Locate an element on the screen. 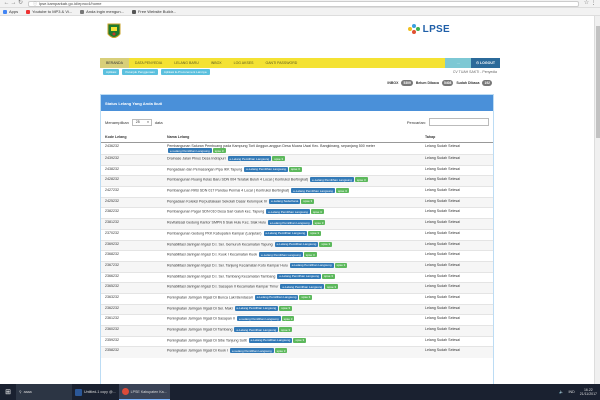 The width and height of the screenshot is (600, 400). page-length-select: 25 ▾ is located at coordinates (141, 122).